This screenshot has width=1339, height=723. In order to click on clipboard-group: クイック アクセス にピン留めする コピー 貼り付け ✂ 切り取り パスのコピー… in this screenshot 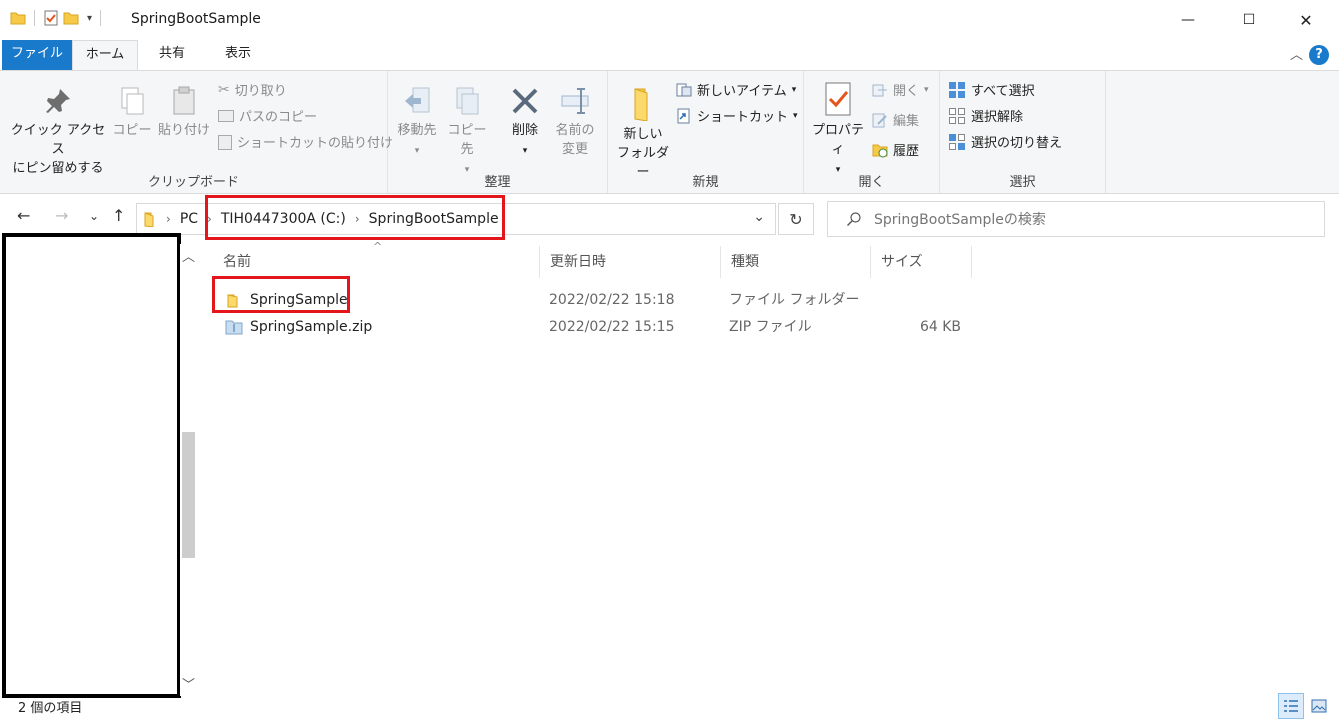, I will do `click(196, 132)`.